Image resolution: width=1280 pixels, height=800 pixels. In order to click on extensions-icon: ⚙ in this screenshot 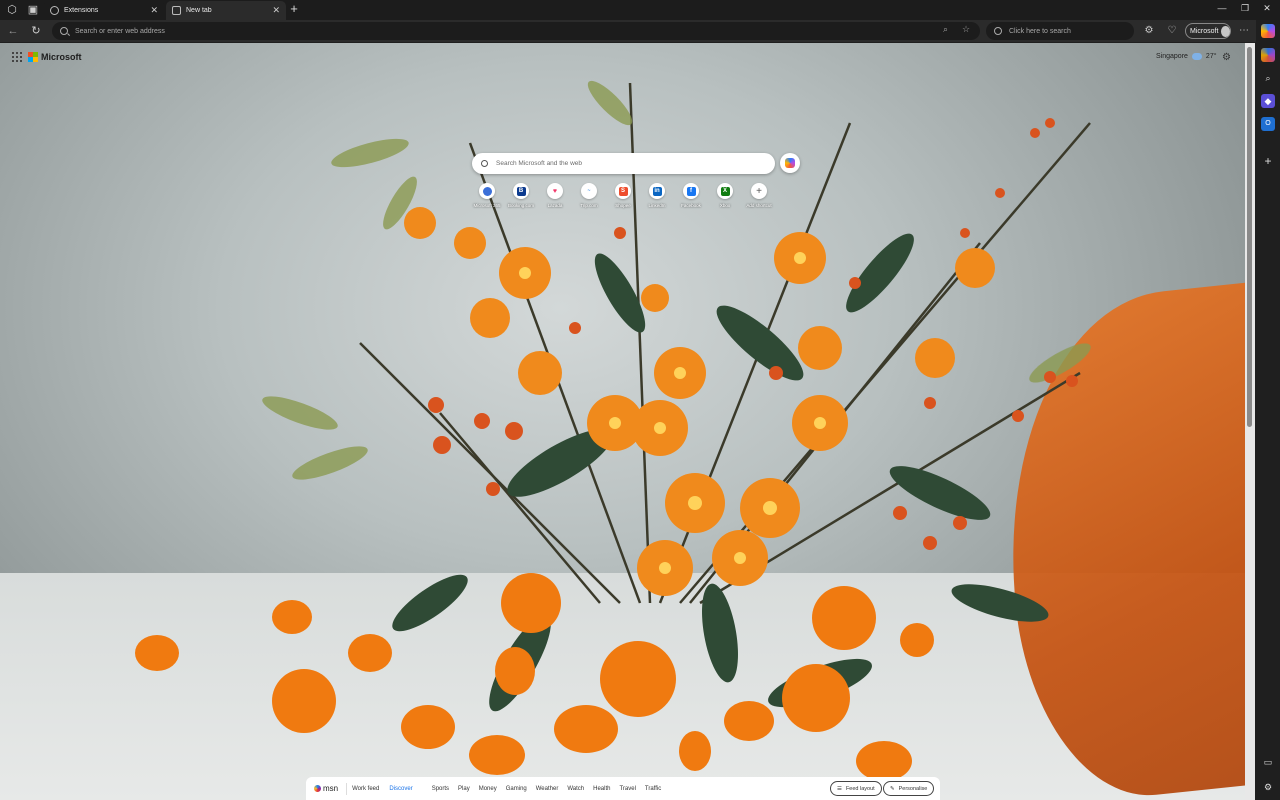, I will do `click(1149, 31)`.